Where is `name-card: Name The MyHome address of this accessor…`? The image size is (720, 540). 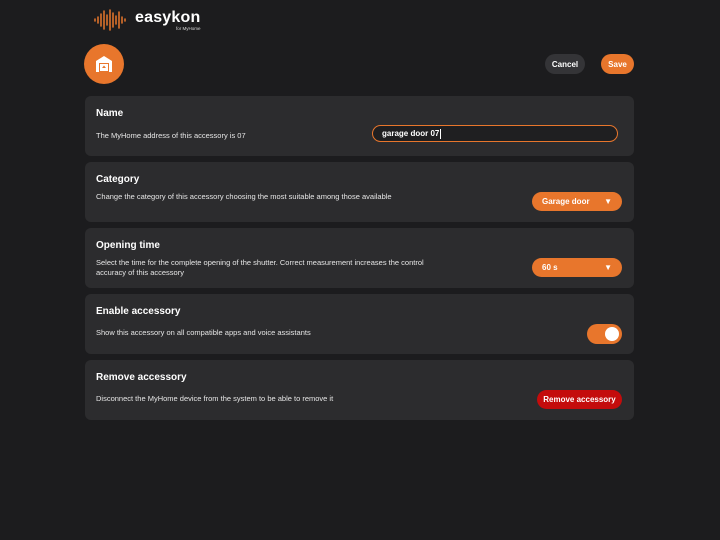 name-card: Name The MyHome address of this accessor… is located at coordinates (359, 126).